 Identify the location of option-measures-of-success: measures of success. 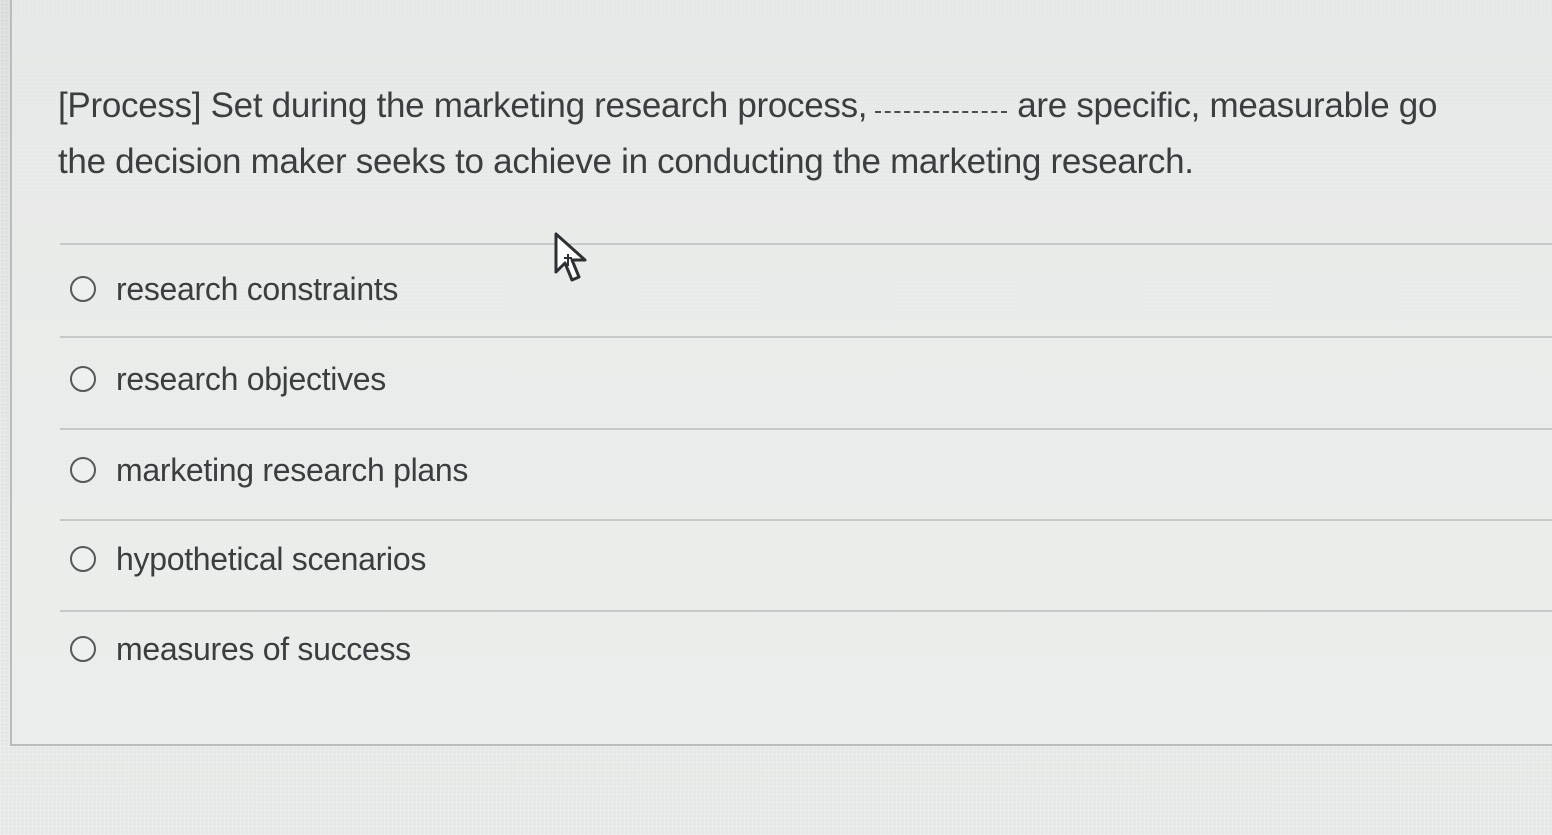
(520, 649).